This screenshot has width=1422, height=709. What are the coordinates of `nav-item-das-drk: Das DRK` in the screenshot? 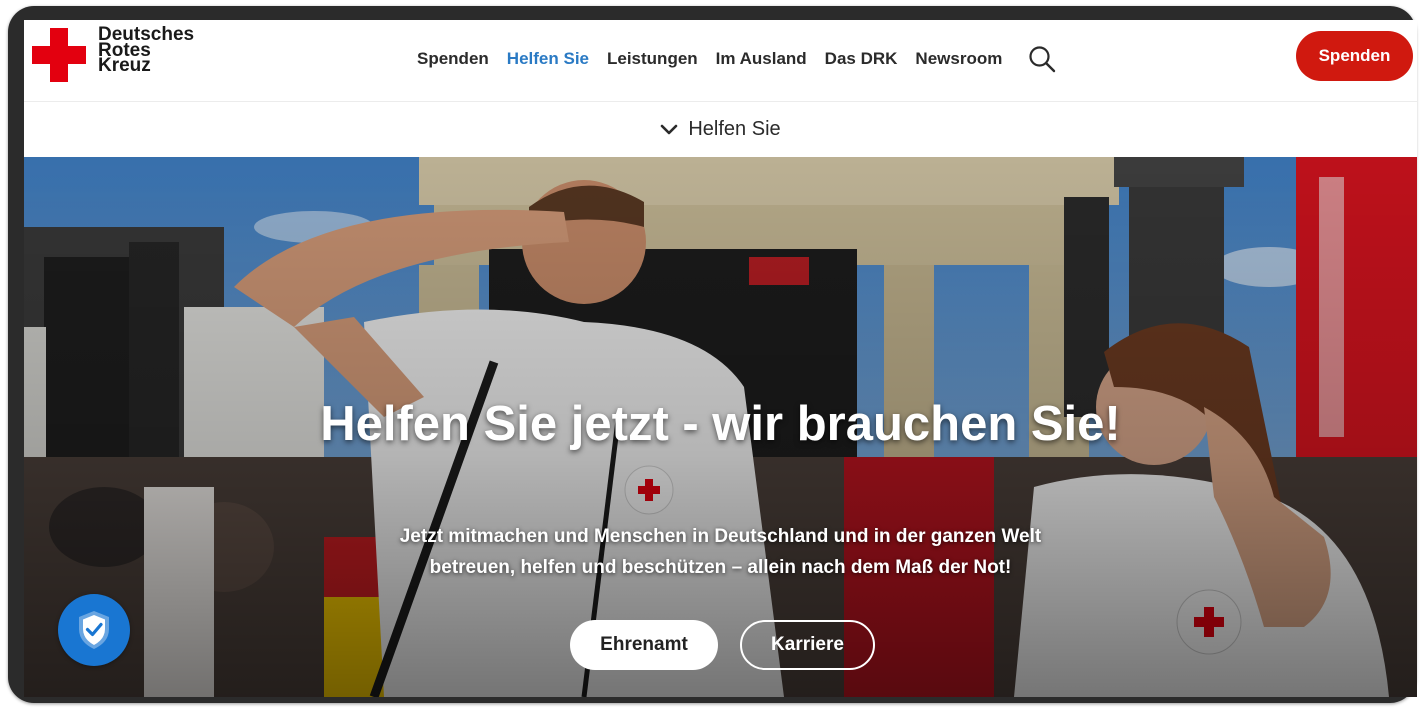 It's located at (861, 59).